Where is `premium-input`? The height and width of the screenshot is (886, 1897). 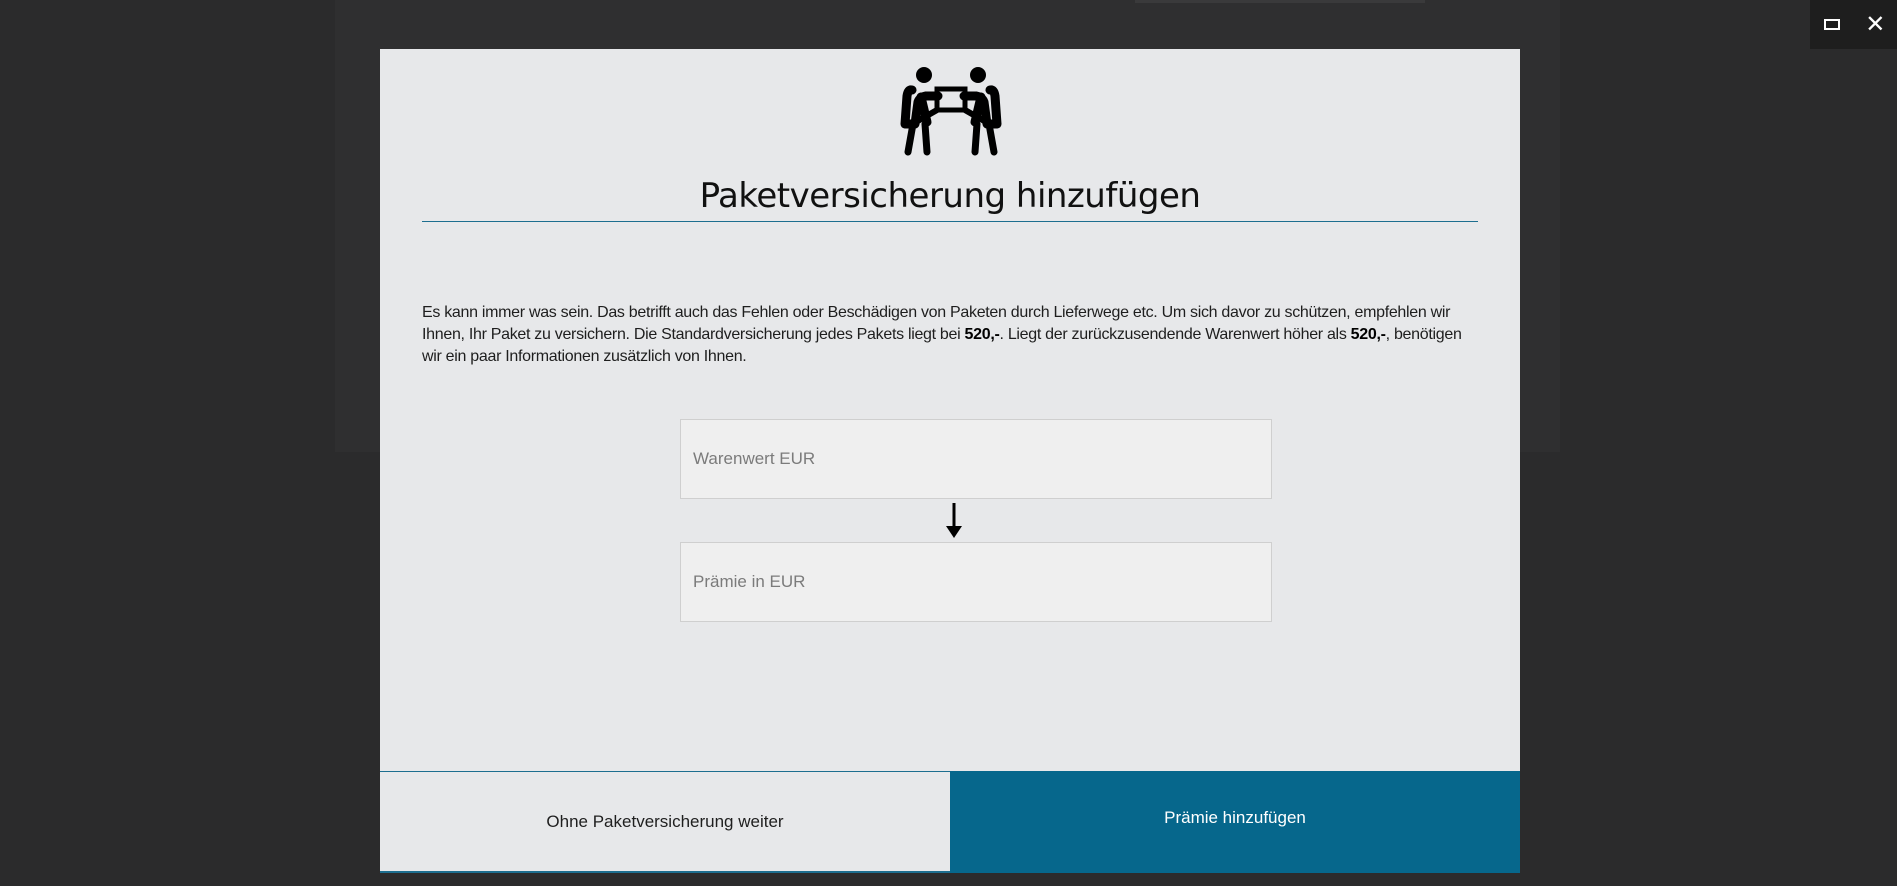
premium-input is located at coordinates (976, 582).